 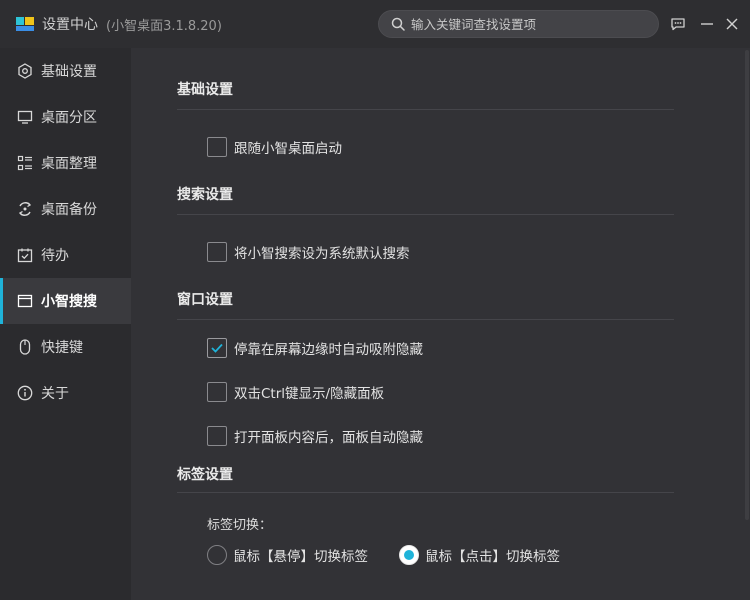 I want to click on section-title-basic: 基础设置, so click(x=205, y=90).